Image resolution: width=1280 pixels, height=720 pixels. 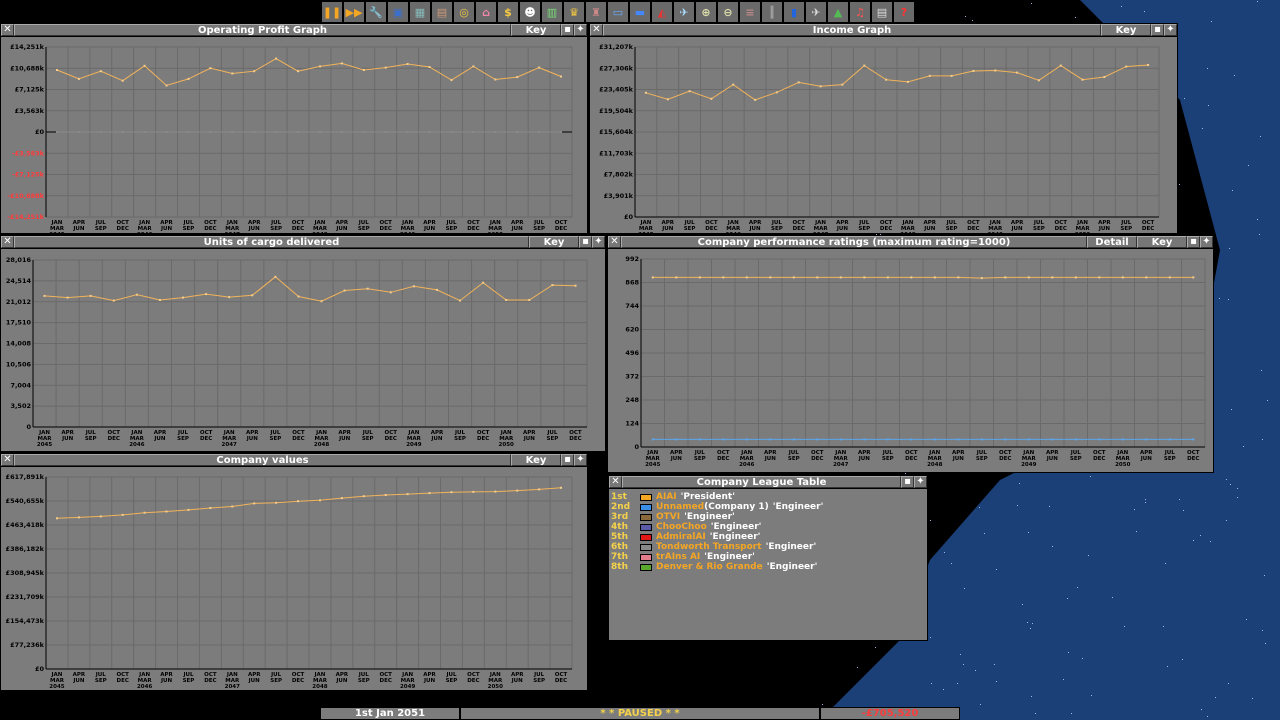 What do you see at coordinates (271, 242) in the screenshot?
I see `window-title: Units of cargo delivered` at bounding box center [271, 242].